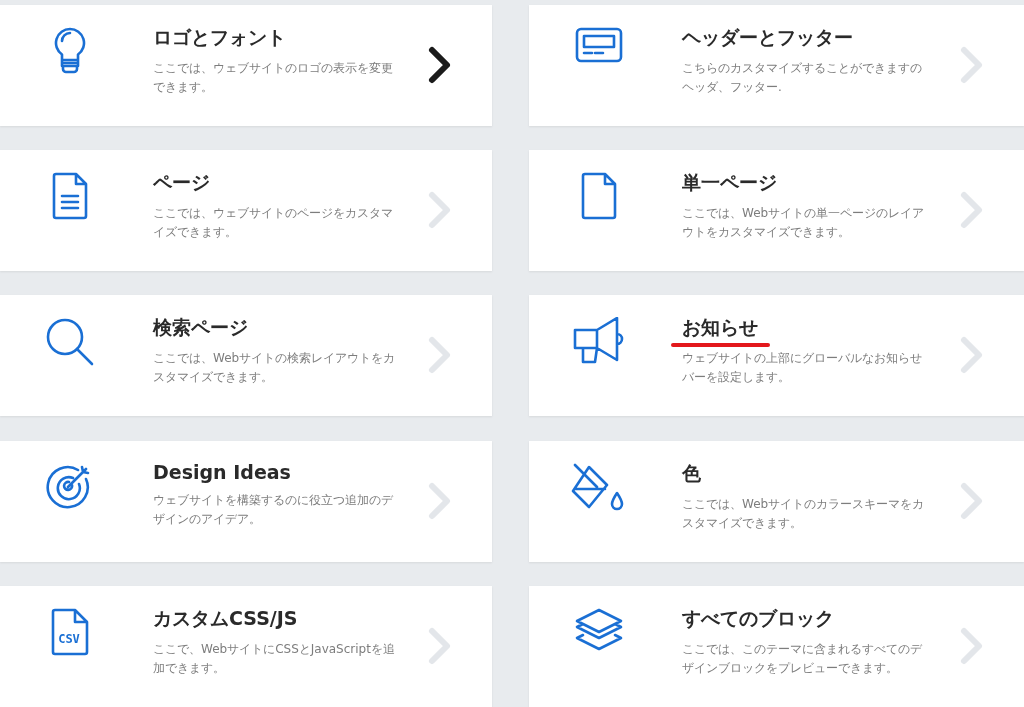 The height and width of the screenshot is (707, 1024). I want to click on settings-card: お知らせ ウェブサイトの上部にグローバルなお知らせバーを設定します。, so click(776, 356).